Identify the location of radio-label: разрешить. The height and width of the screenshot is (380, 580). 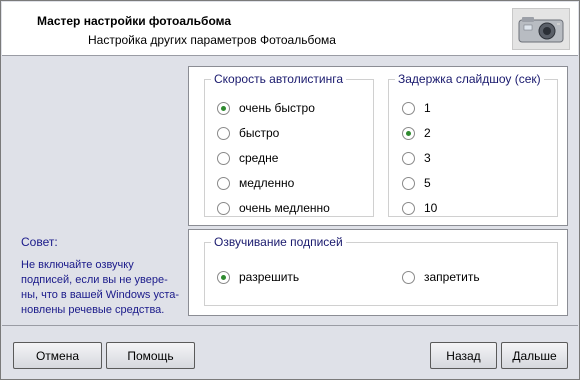
(269, 277).